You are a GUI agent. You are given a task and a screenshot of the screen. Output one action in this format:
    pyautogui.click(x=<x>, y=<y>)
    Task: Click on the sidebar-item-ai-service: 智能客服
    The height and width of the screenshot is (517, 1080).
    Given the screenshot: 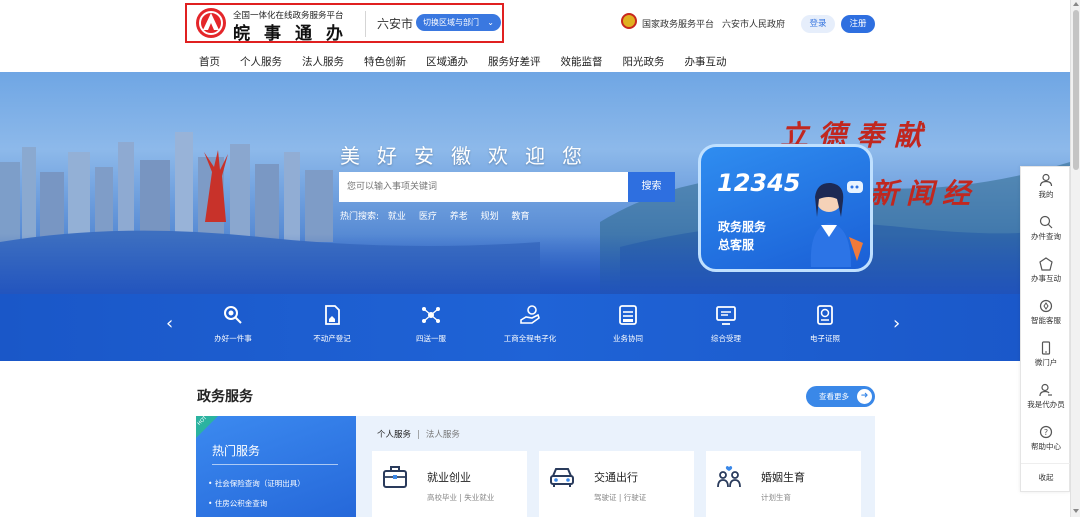 What is the action you would take?
    pyautogui.click(x=1046, y=312)
    